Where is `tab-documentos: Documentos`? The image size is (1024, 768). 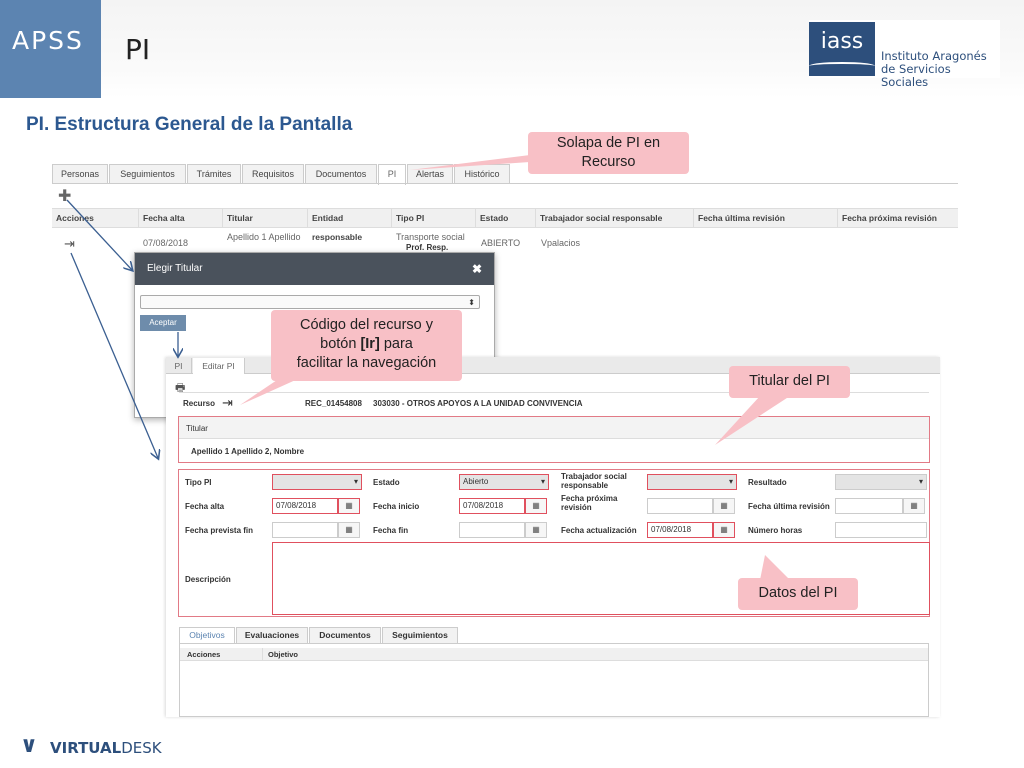 tab-documentos: Documentos is located at coordinates (341, 174).